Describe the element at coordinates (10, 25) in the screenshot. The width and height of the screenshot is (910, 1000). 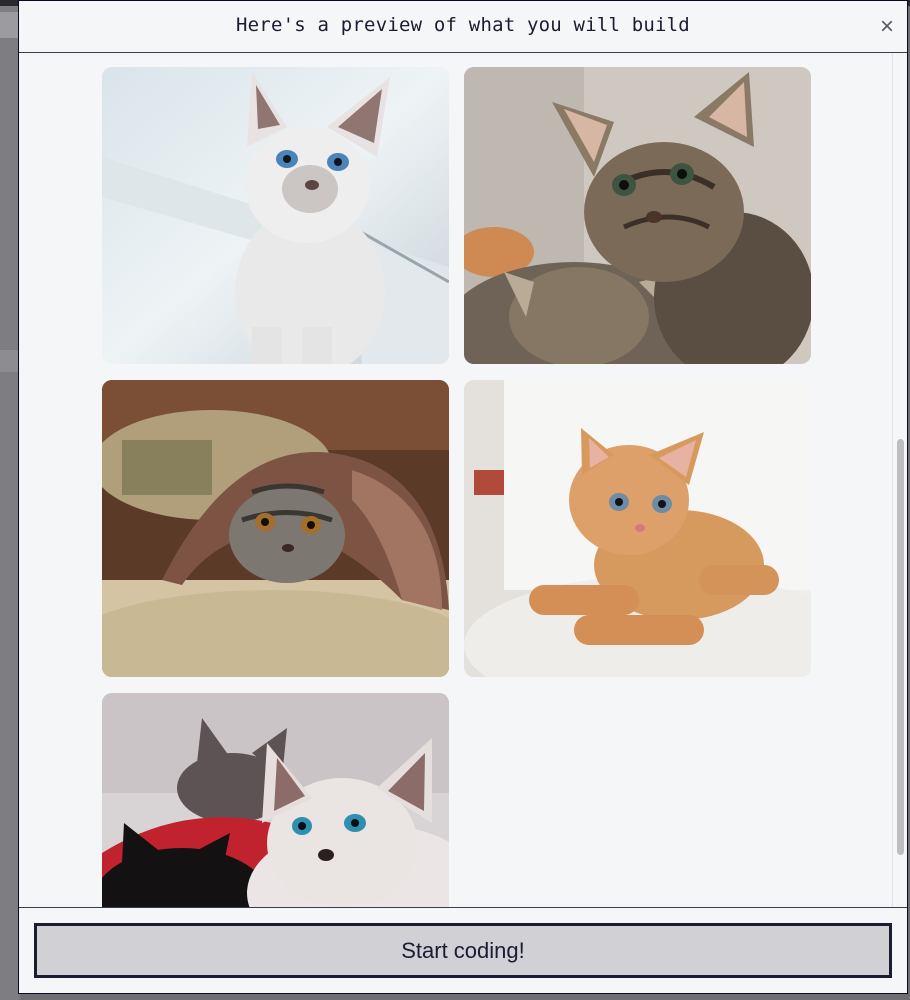
I see `backdrop-strip` at that location.